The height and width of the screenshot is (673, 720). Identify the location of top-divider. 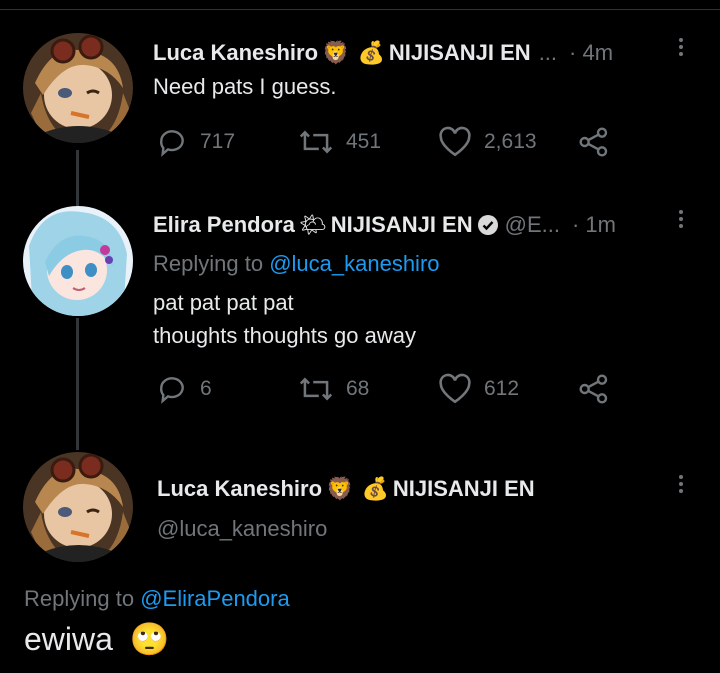
(360, 9).